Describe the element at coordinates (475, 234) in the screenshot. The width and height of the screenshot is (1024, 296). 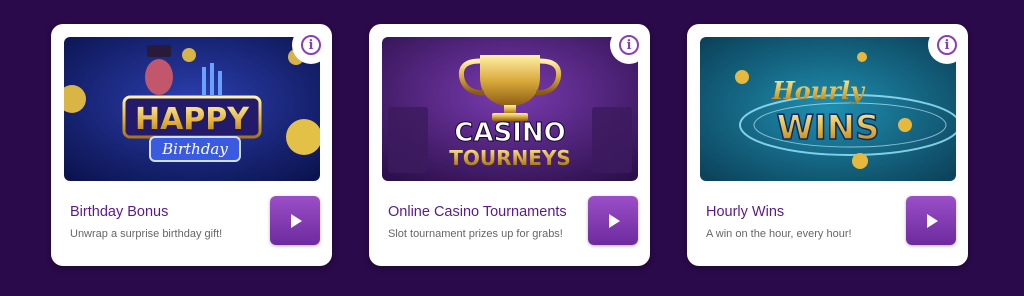
I see `card-description: Slot tournament prizes up for grabs!` at that location.